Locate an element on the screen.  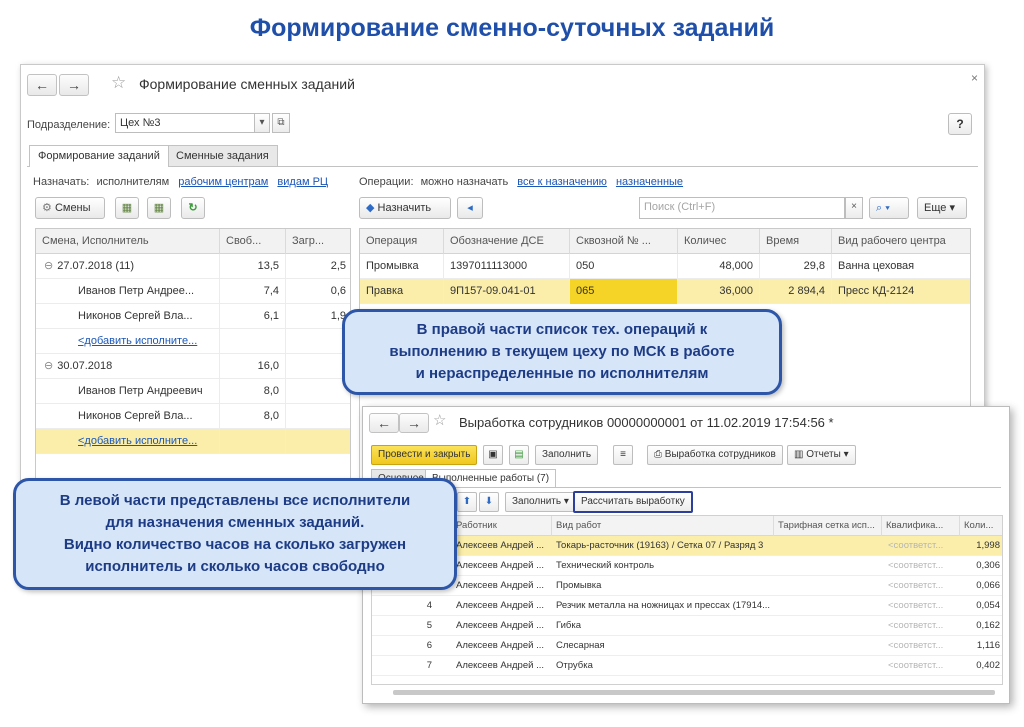
link-assigned: назначенные is located at coordinates (649, 182).